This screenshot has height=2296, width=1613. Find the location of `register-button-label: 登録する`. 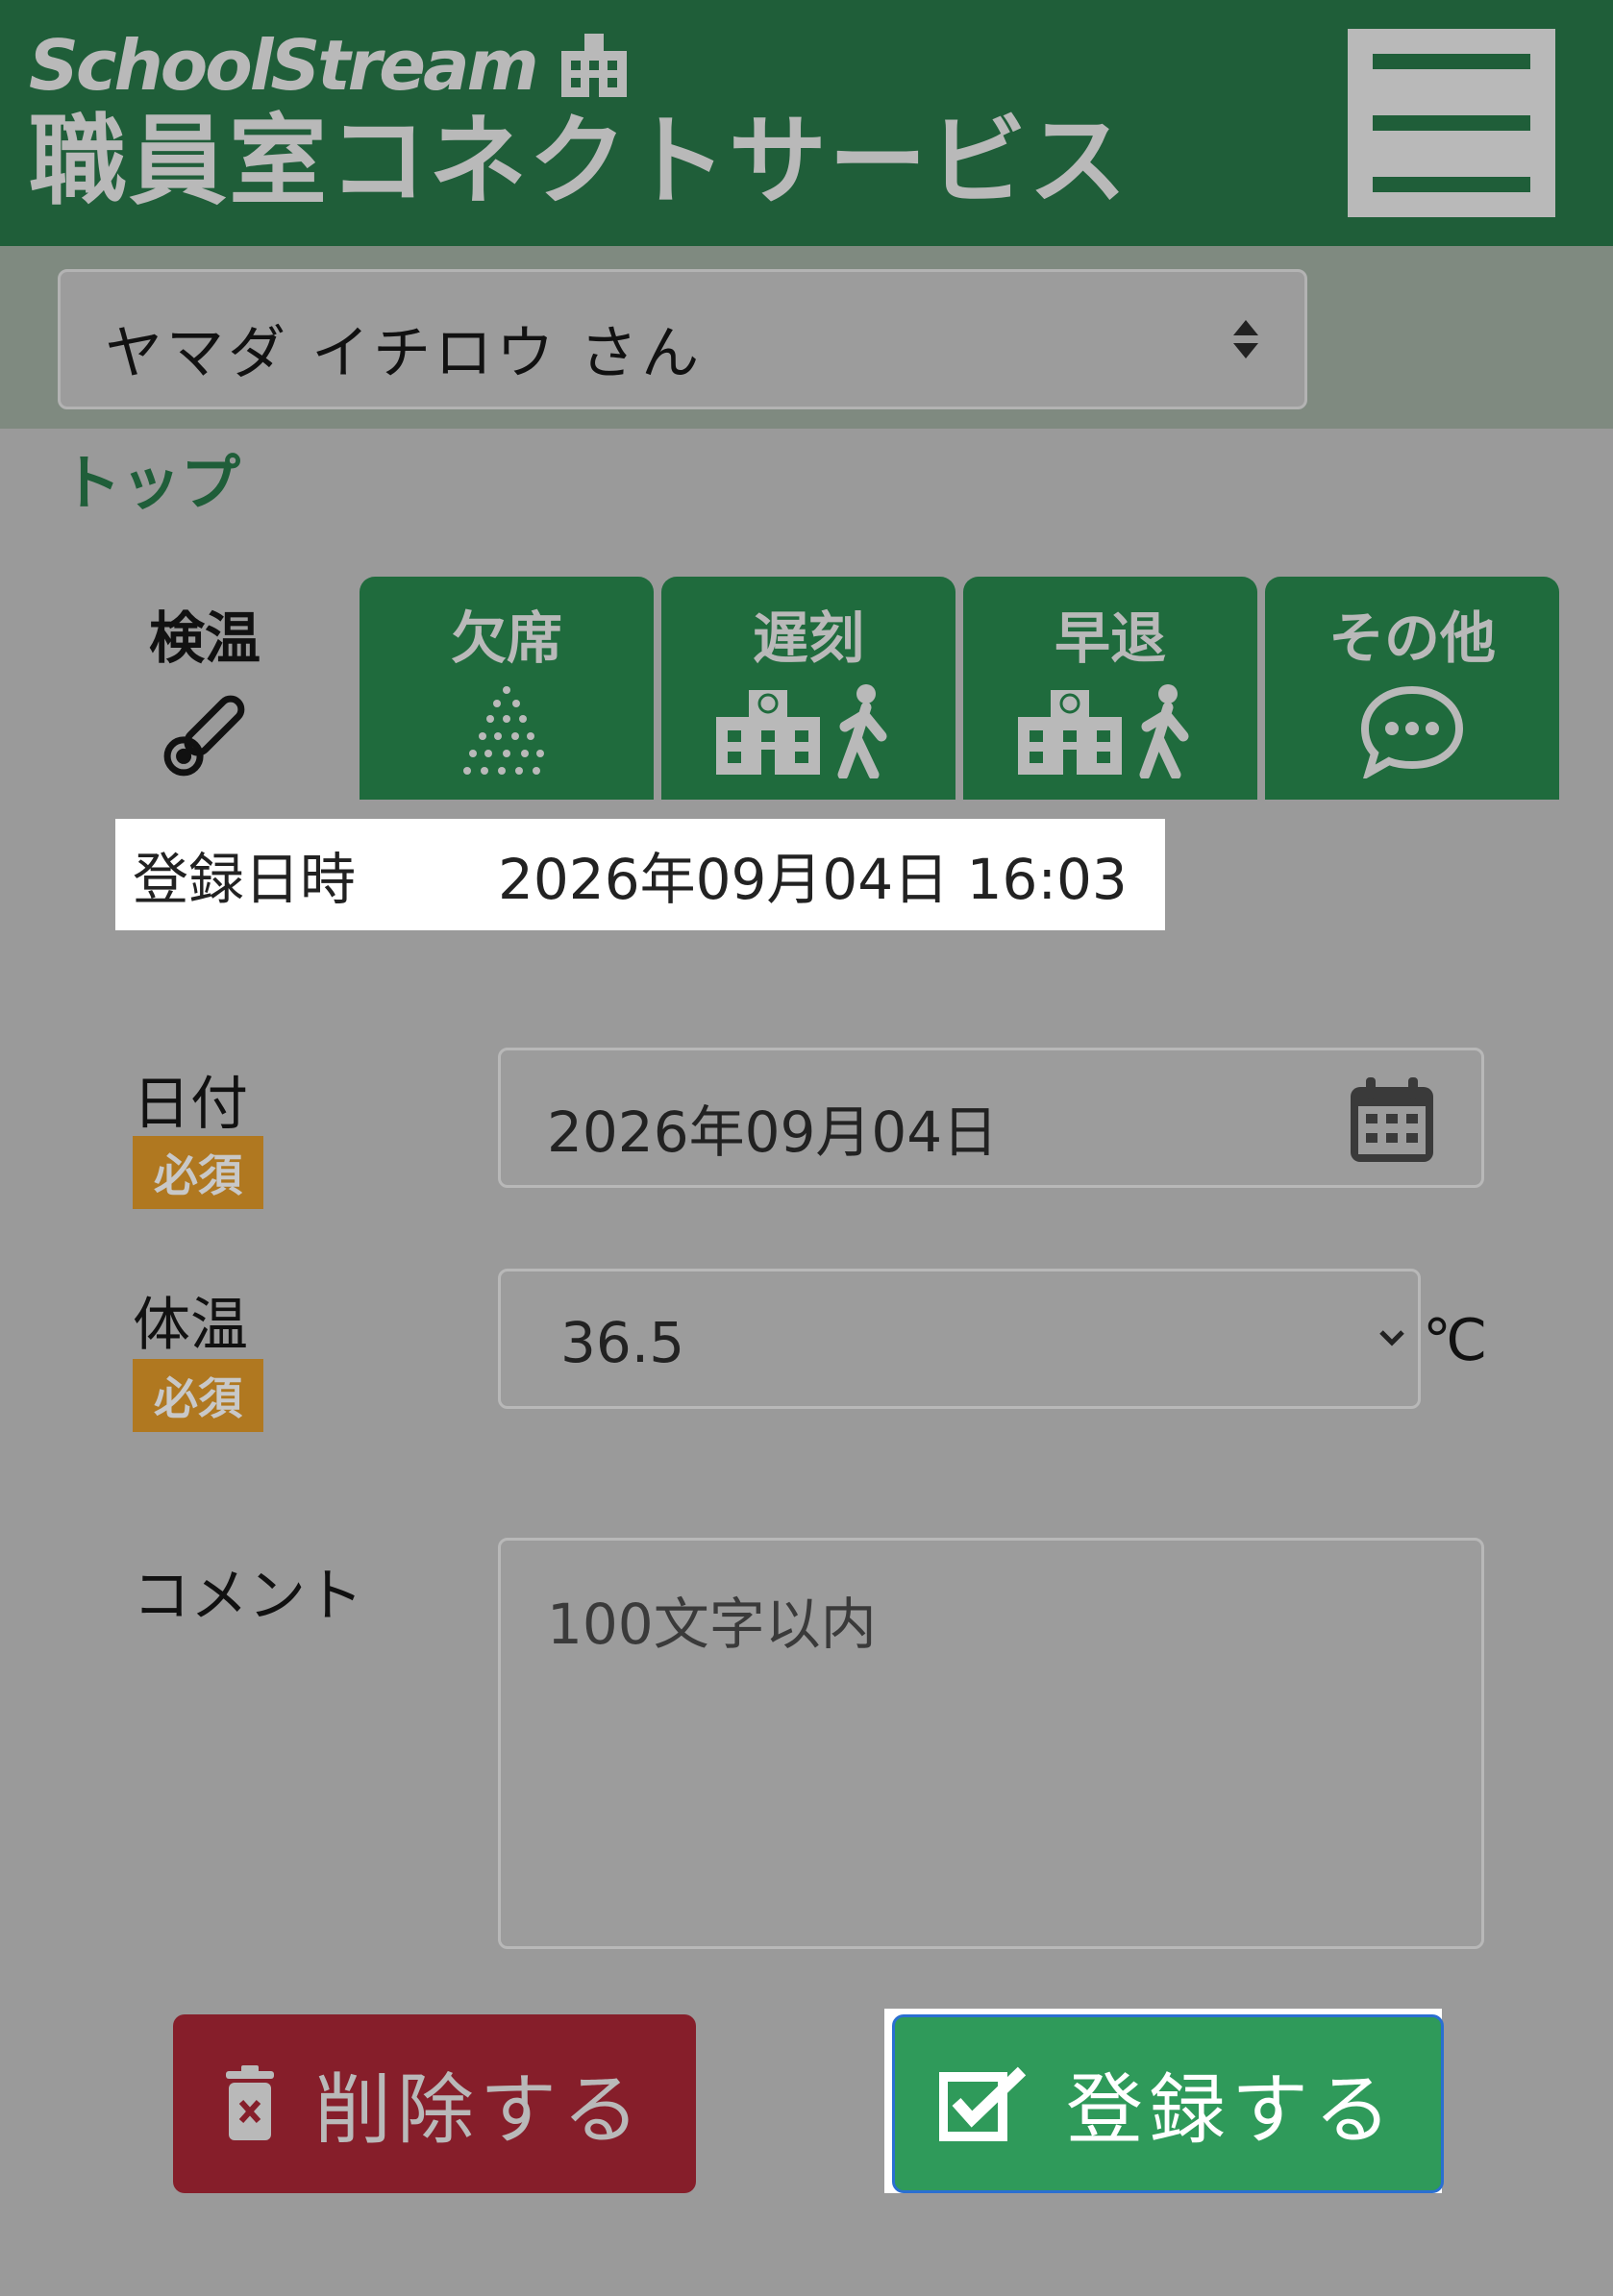

register-button-label: 登録する is located at coordinates (1231, 2110).